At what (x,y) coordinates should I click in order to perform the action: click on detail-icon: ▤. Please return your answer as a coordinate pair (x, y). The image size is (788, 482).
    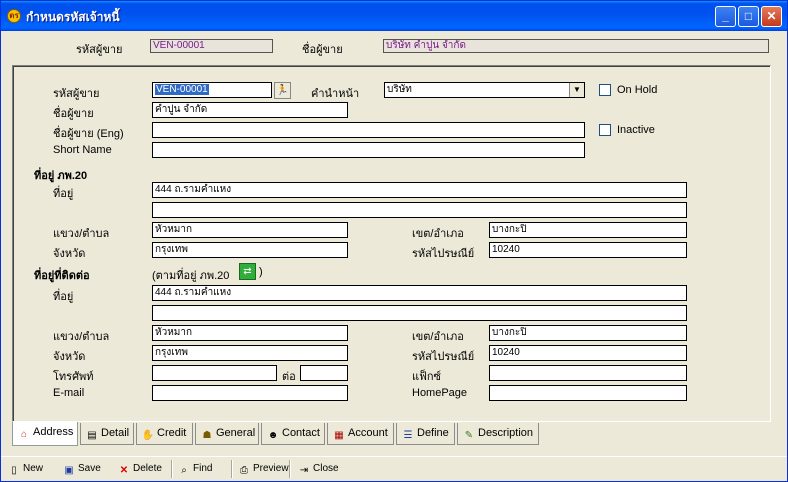
    Looking at the image, I should click on (92, 435).